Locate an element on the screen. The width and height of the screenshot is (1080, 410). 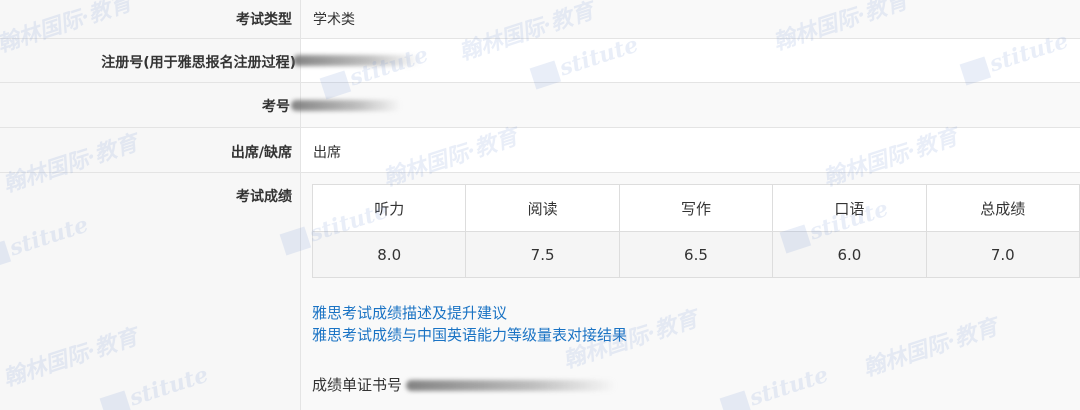
label-cell: 注册号(用于雅思报名注册过程) is located at coordinates (150, 60).